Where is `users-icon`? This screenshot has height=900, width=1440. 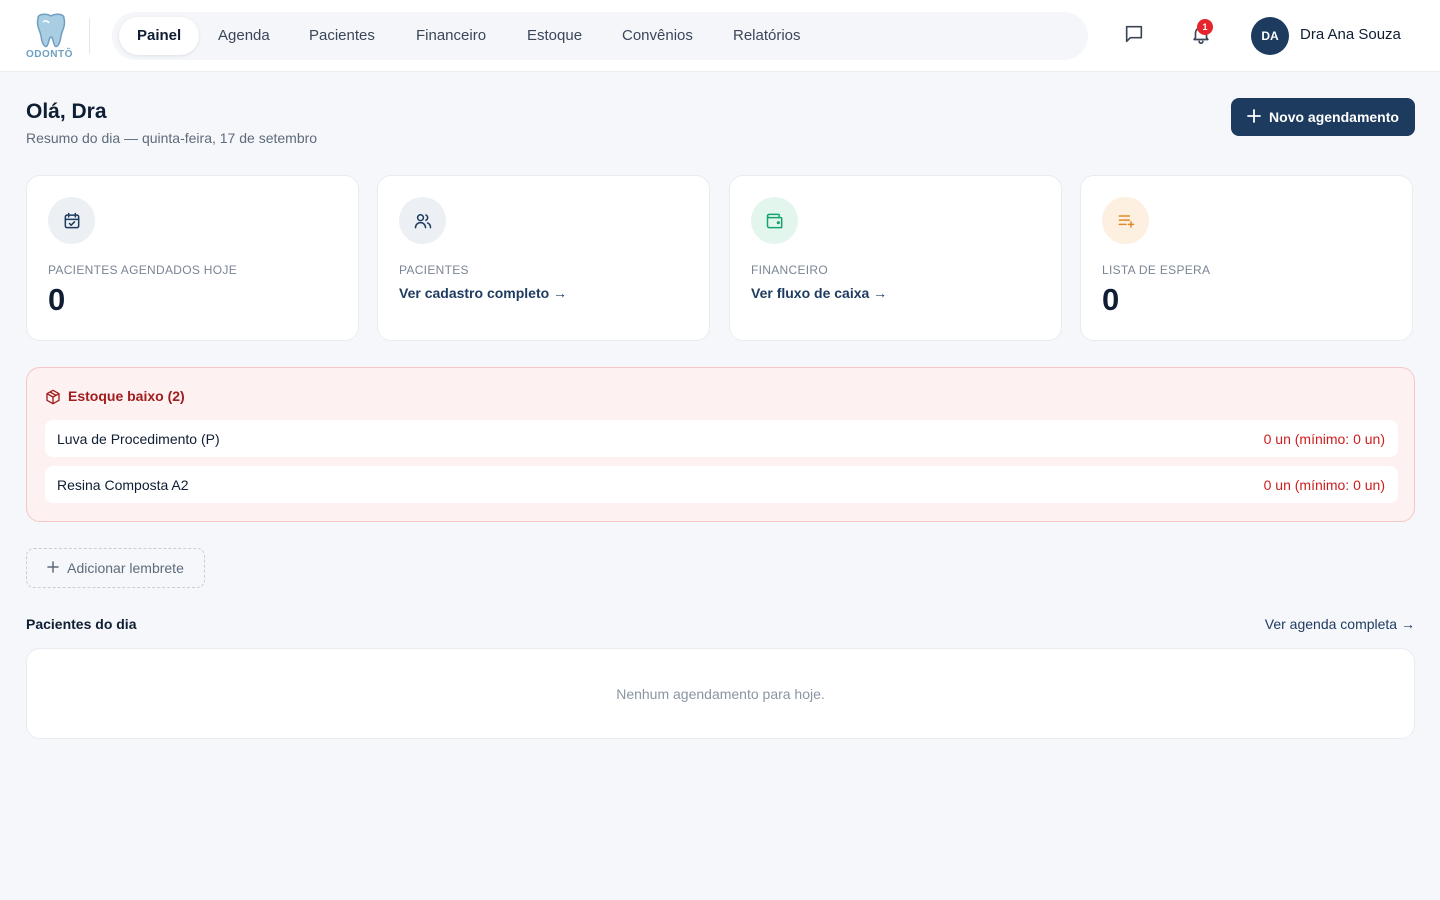
users-icon is located at coordinates (422, 220).